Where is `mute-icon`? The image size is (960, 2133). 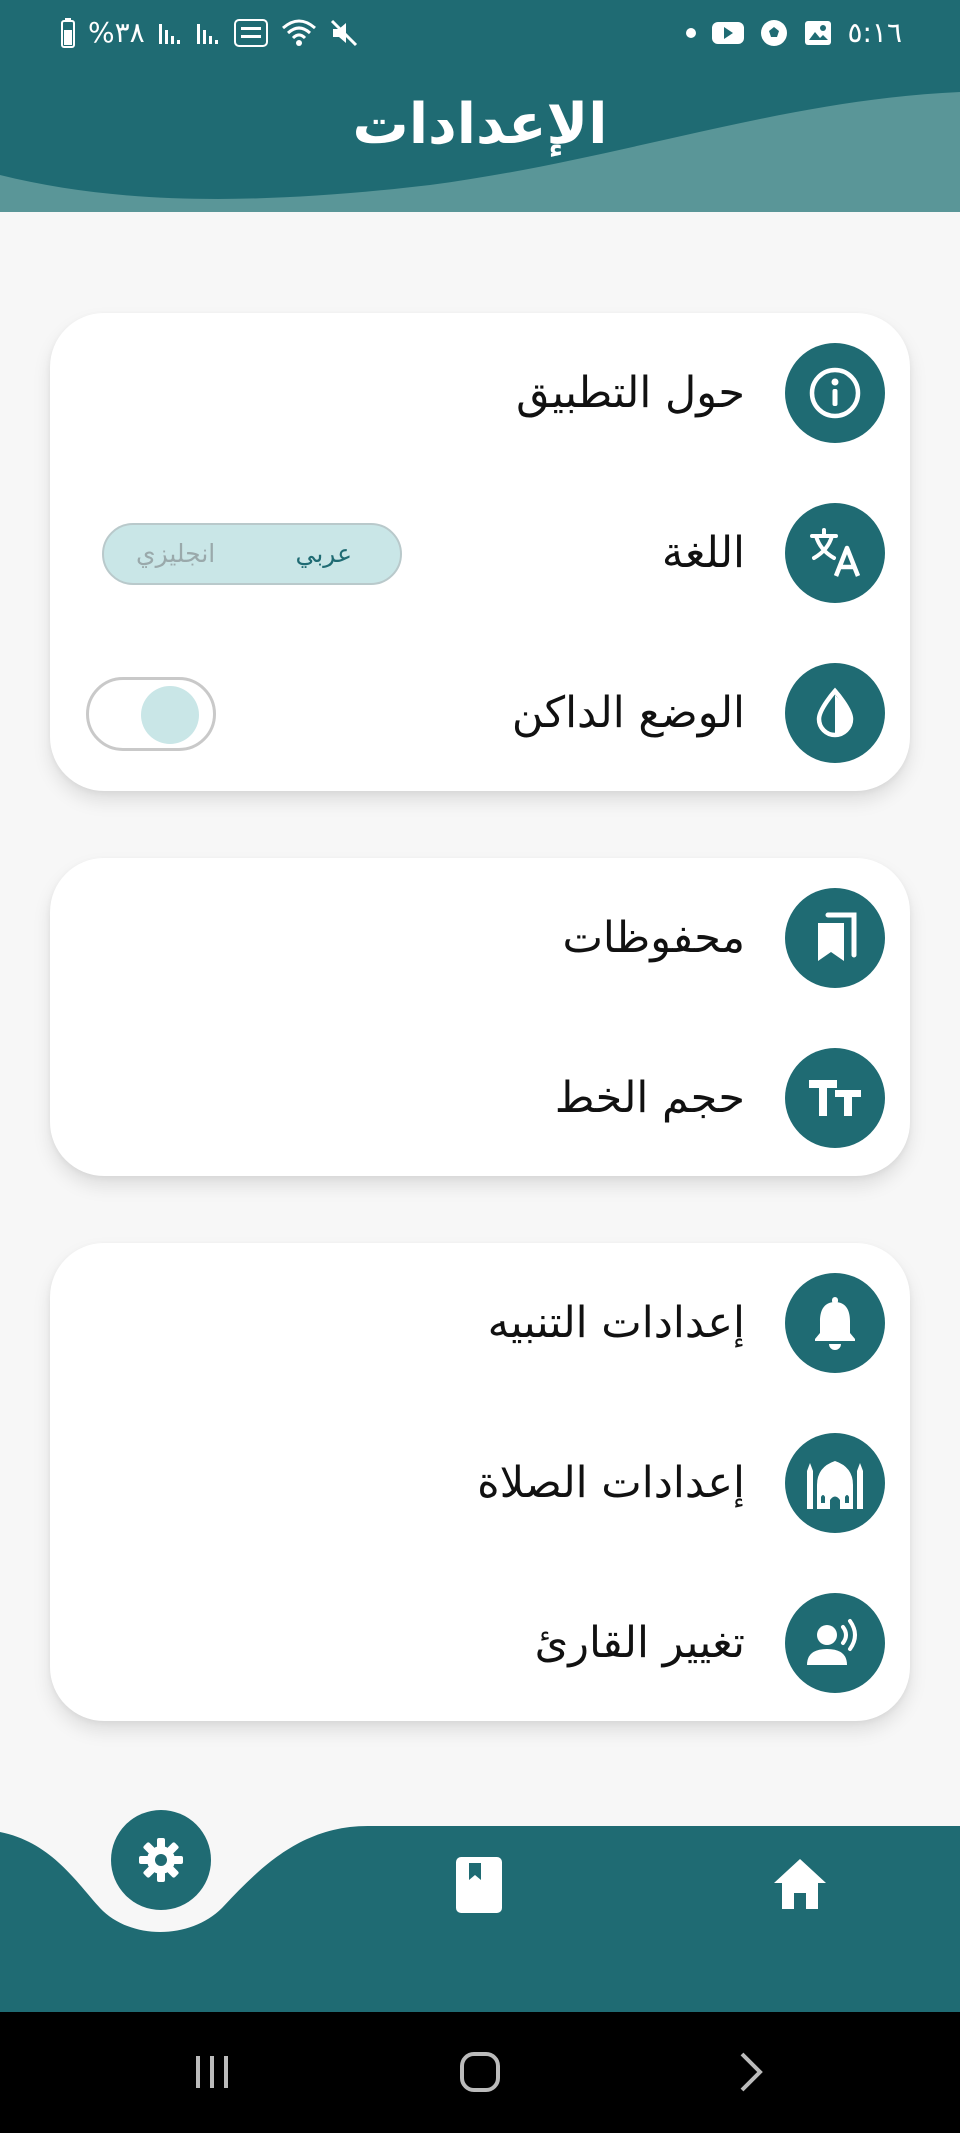 mute-icon is located at coordinates (343, 32).